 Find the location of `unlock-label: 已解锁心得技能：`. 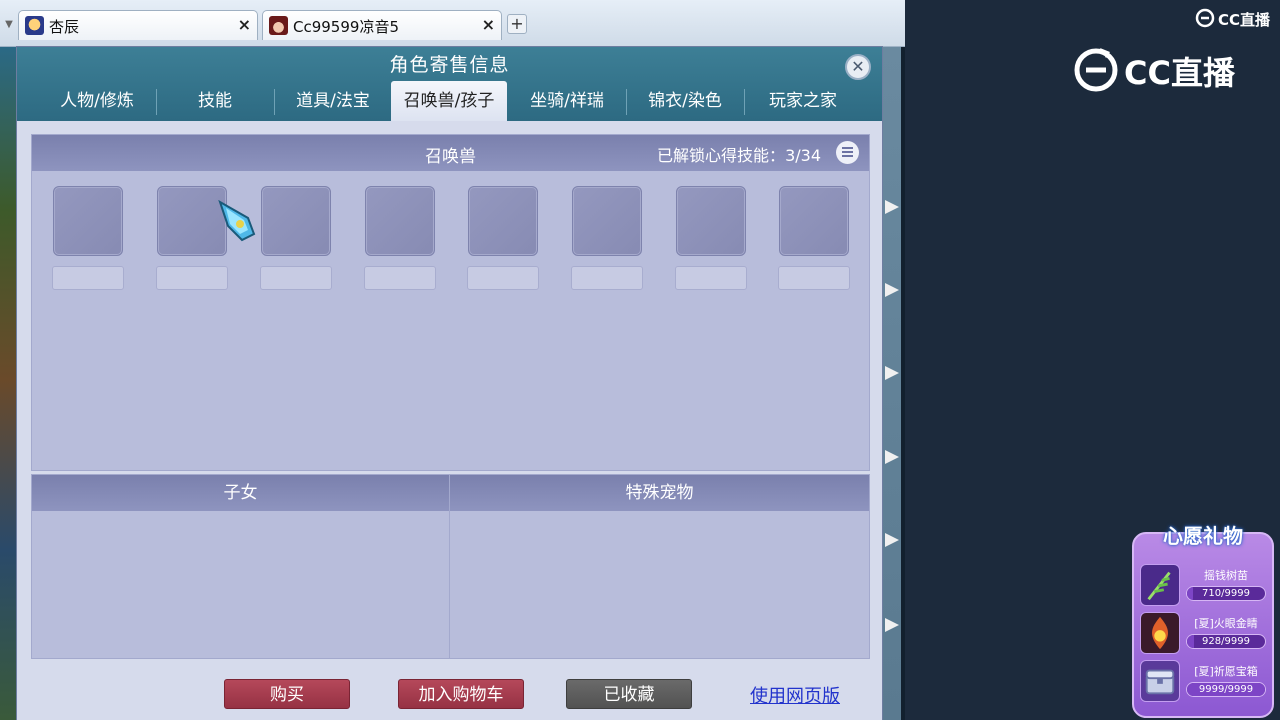

unlock-label: 已解锁心得技能： is located at coordinates (721, 155).